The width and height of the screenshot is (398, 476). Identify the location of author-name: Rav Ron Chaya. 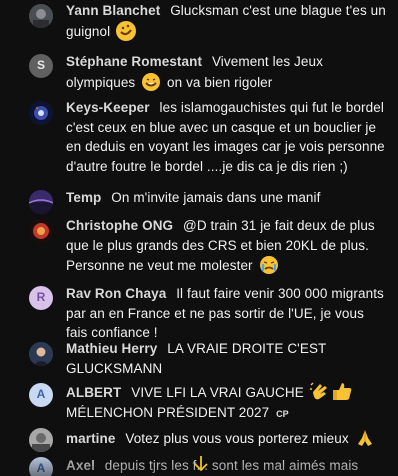
(116, 293).